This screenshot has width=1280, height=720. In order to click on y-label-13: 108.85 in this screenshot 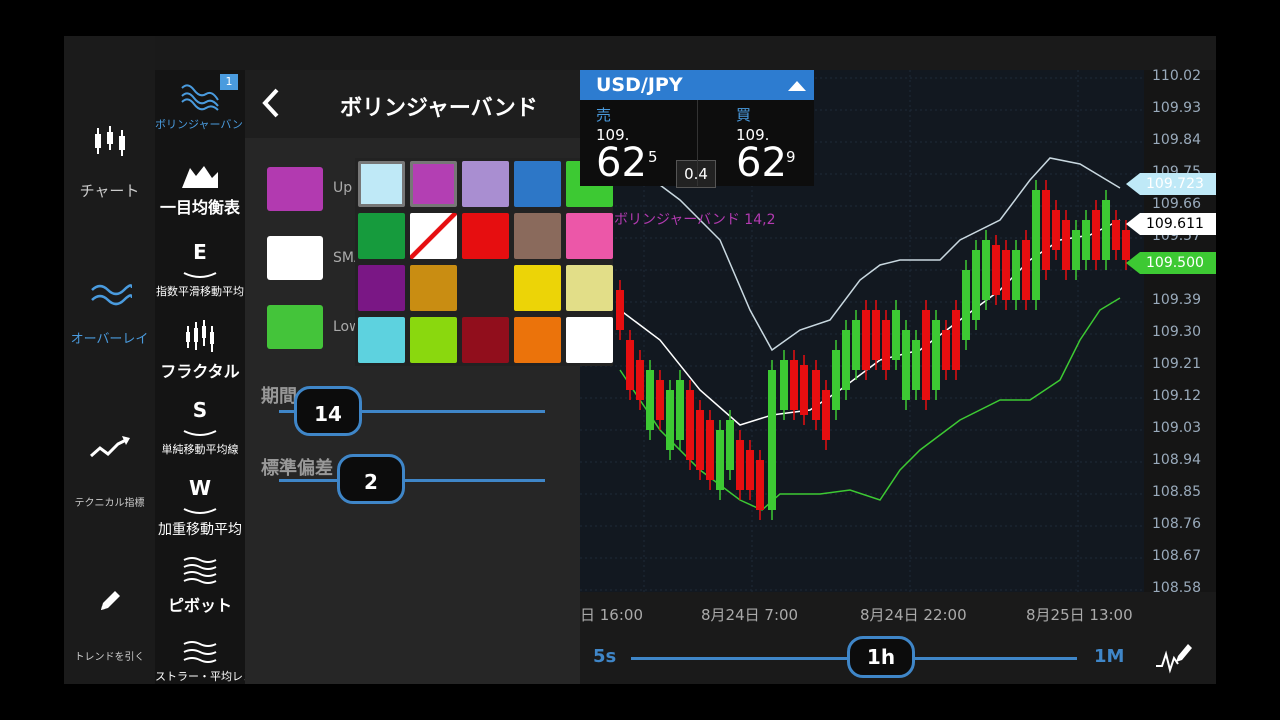, I will do `click(1176, 492)`.